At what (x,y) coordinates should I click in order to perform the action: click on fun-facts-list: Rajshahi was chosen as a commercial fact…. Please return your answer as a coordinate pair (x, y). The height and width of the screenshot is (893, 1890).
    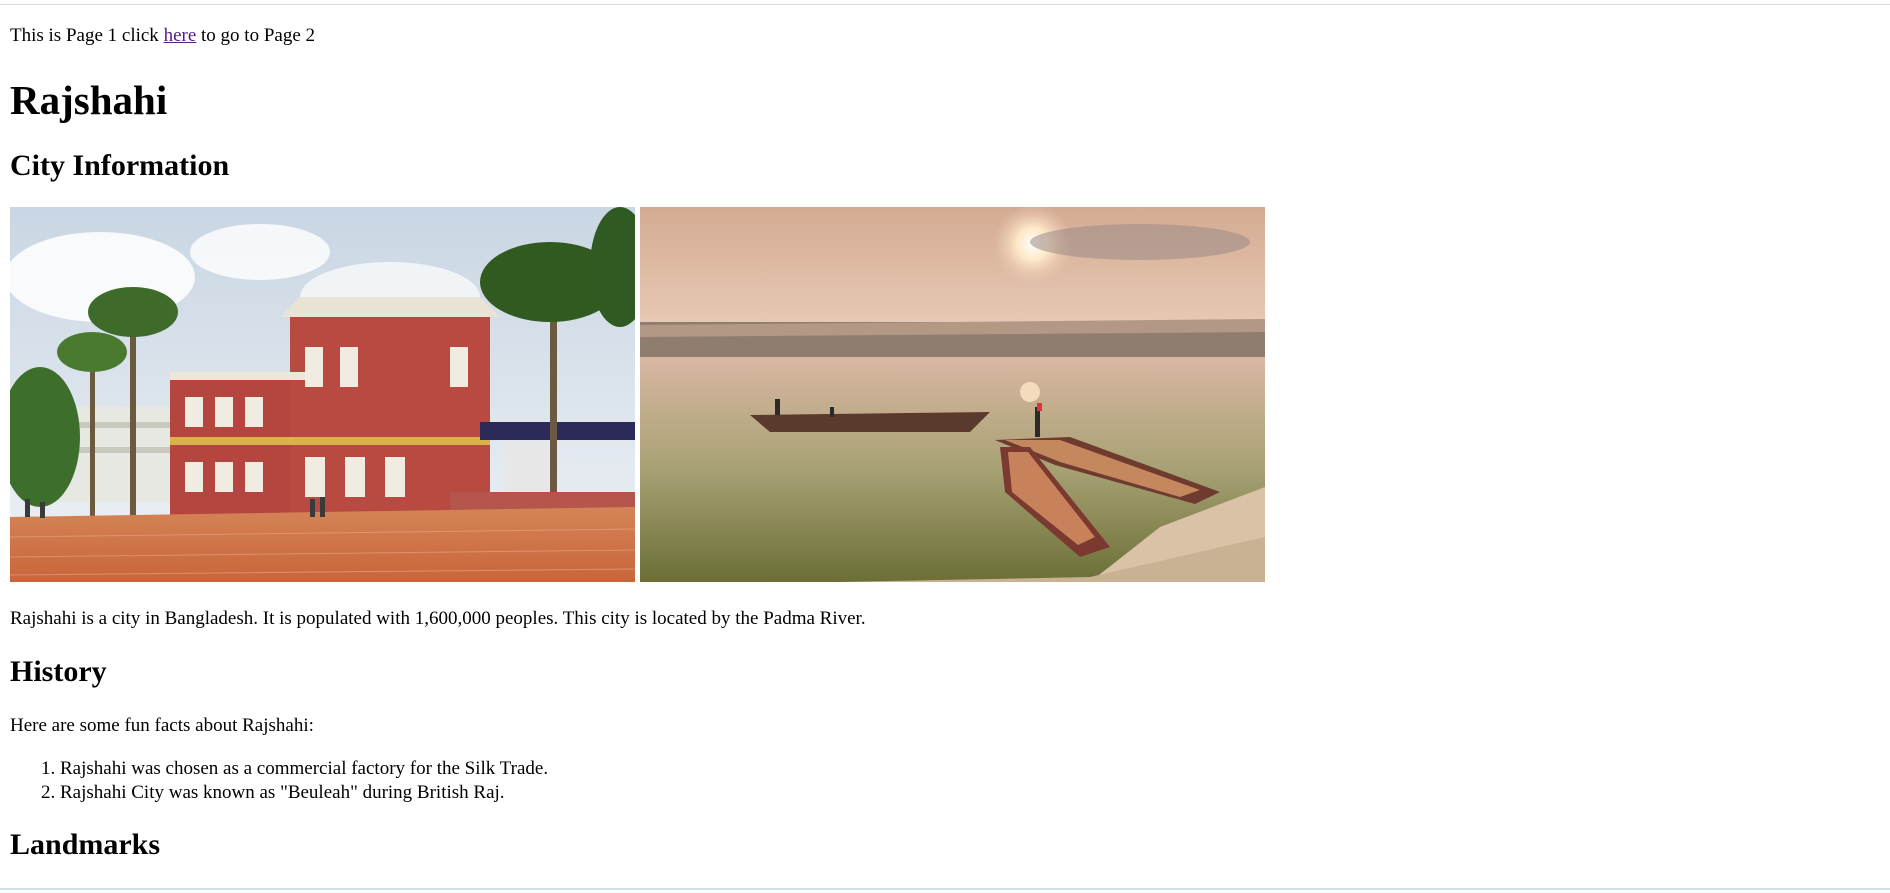
    Looking at the image, I should click on (279, 781).